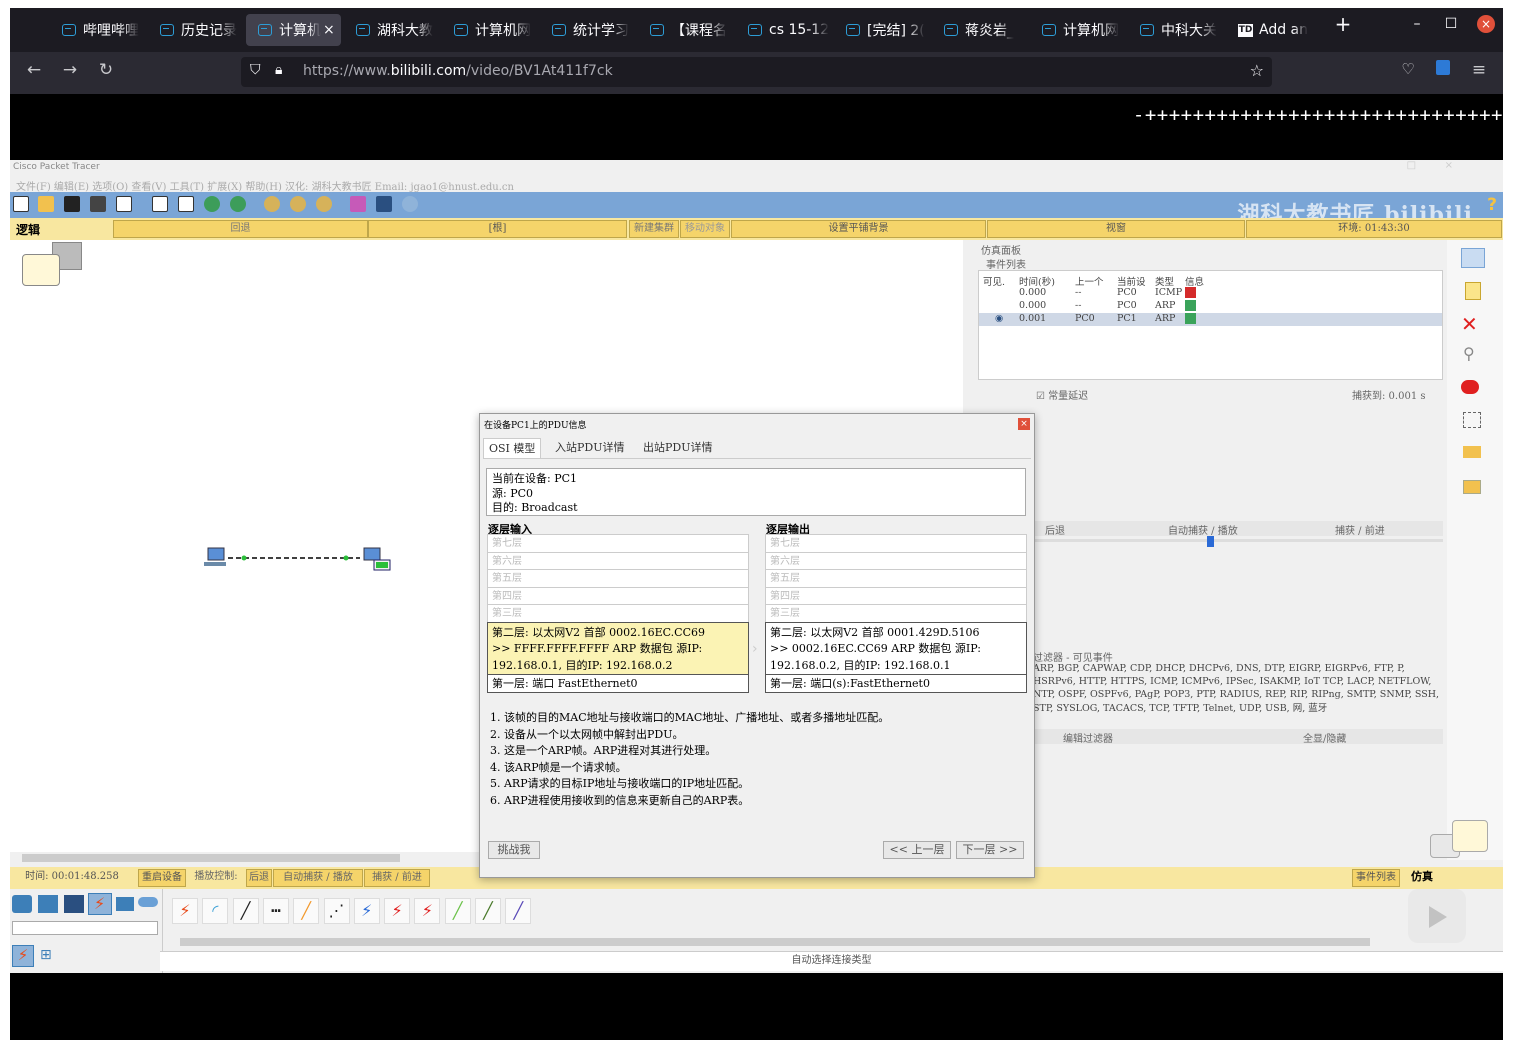  What do you see at coordinates (293, 30) in the screenshot?
I see `browser-tab: 计算机 ×` at bounding box center [293, 30].